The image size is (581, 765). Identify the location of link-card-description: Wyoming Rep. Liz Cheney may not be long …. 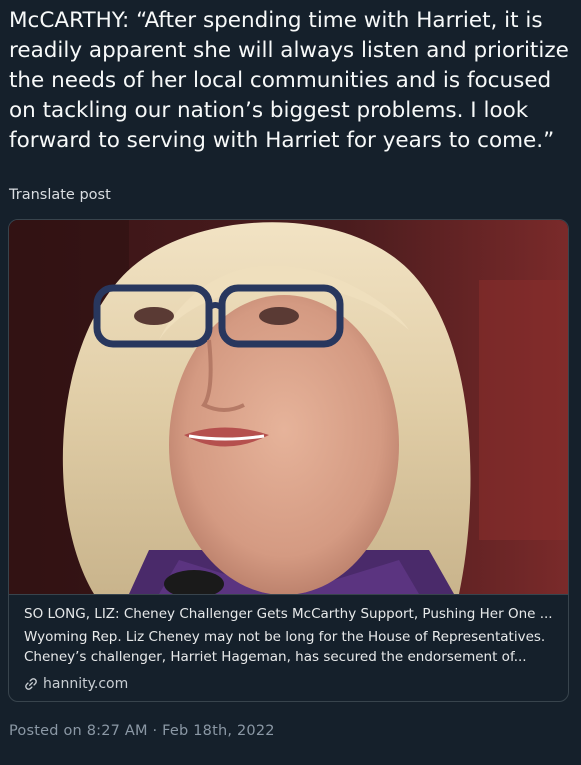
(285, 647).